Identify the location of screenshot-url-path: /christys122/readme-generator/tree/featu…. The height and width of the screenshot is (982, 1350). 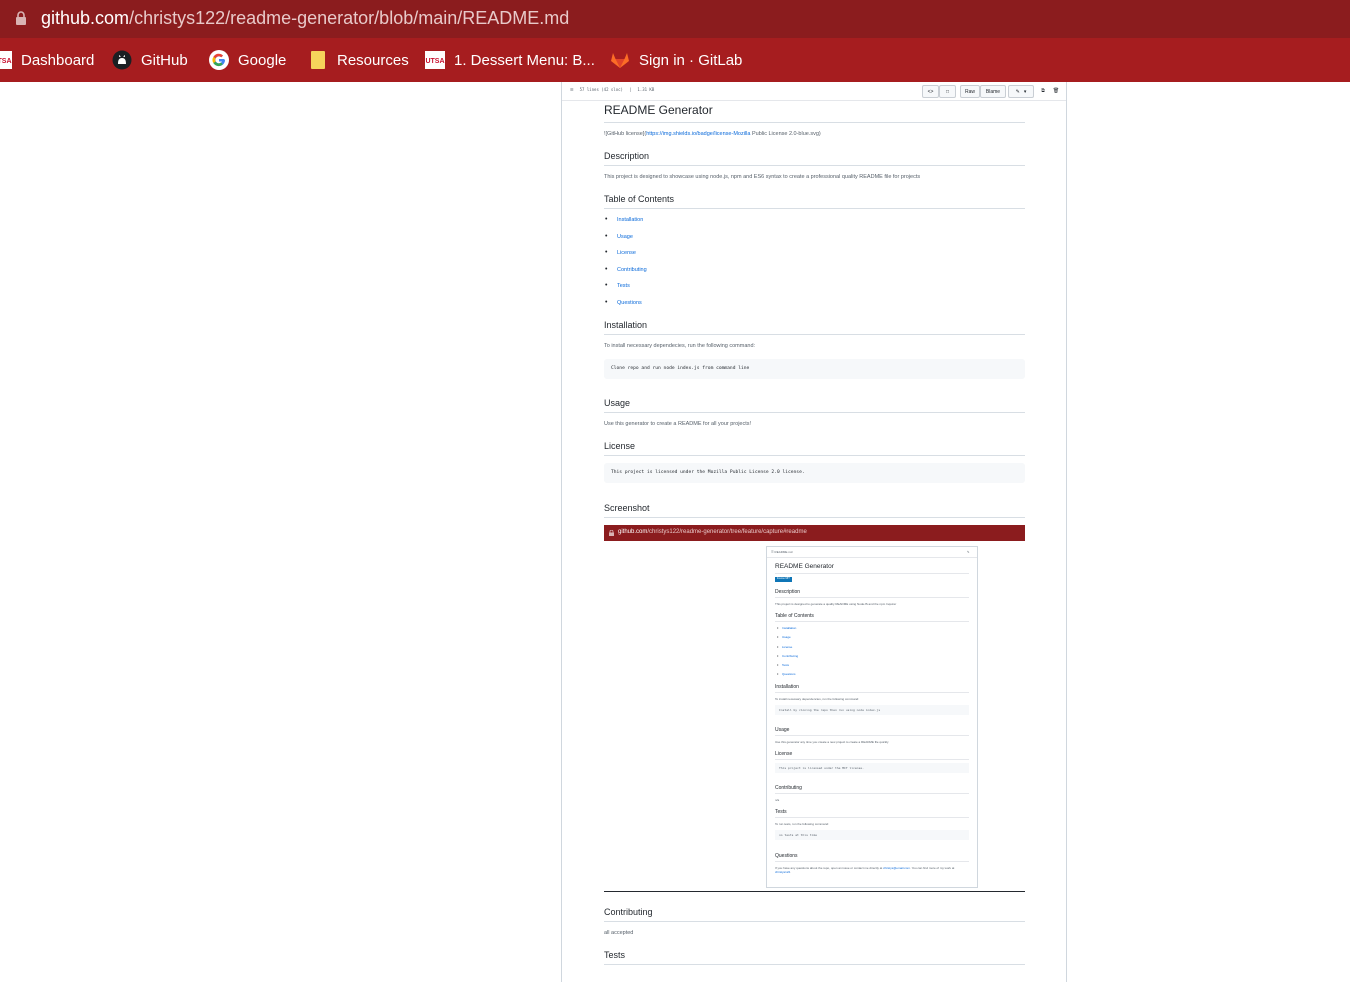
(727, 532).